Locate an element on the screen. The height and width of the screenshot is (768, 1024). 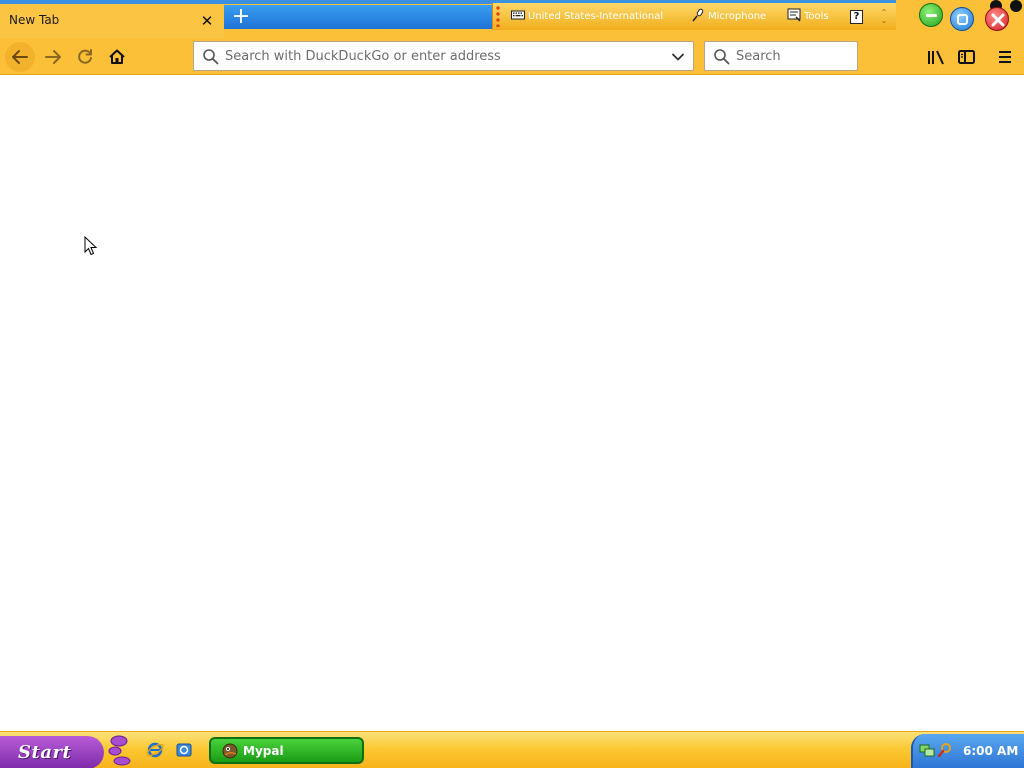
new-tab-button: + is located at coordinates (241, 17).